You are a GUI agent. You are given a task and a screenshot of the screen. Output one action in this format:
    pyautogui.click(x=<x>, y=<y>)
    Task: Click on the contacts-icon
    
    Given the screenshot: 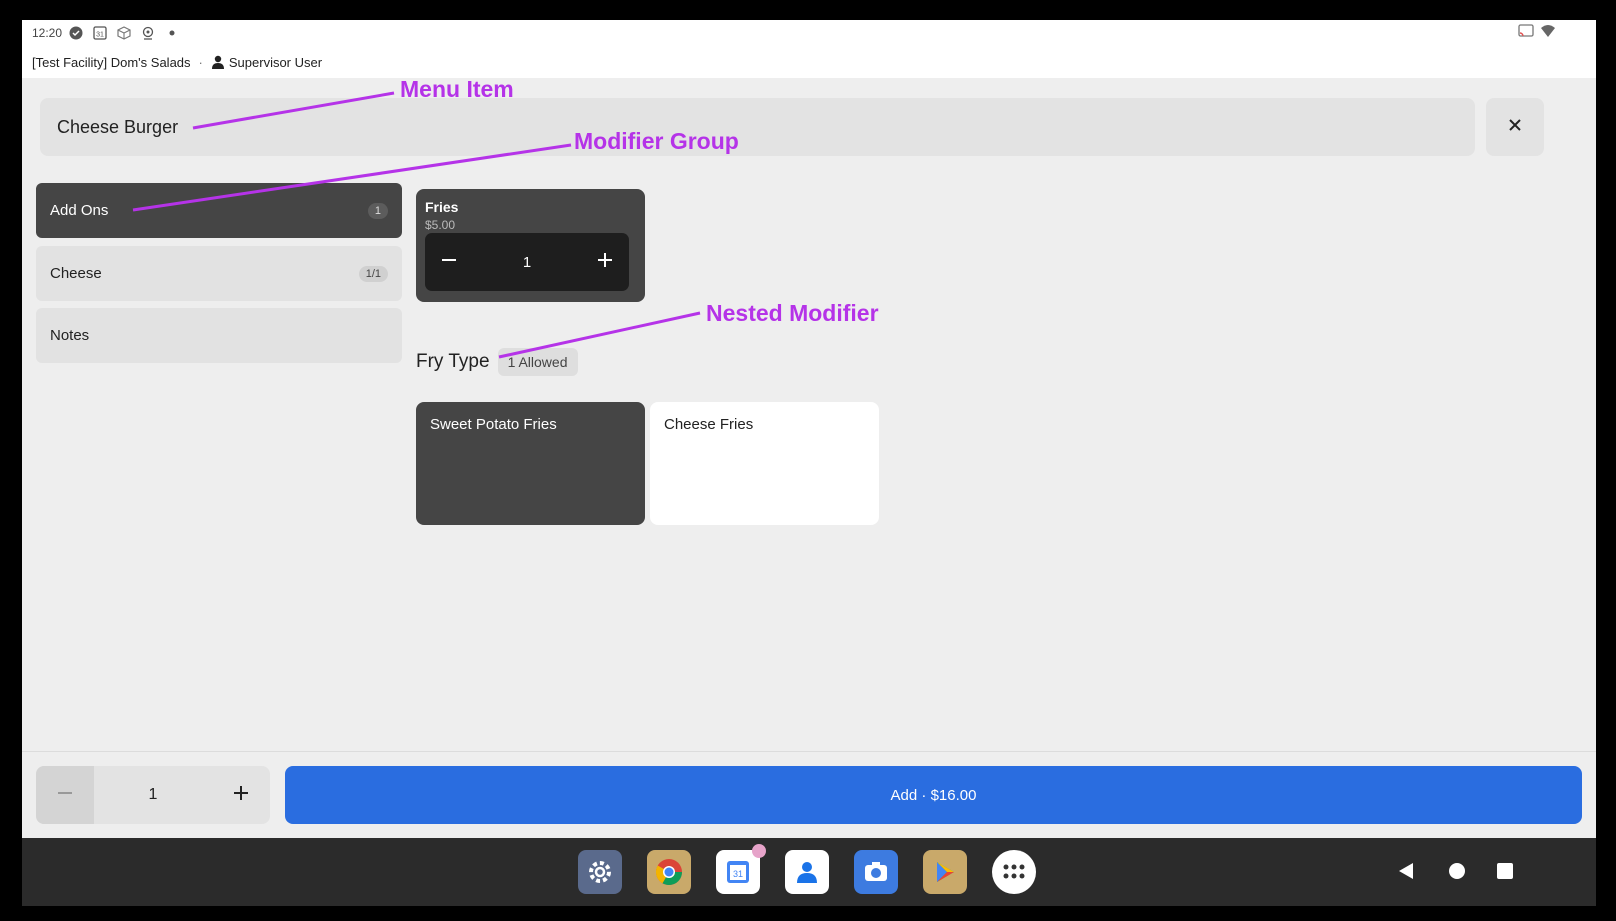 What is the action you would take?
    pyautogui.click(x=807, y=872)
    